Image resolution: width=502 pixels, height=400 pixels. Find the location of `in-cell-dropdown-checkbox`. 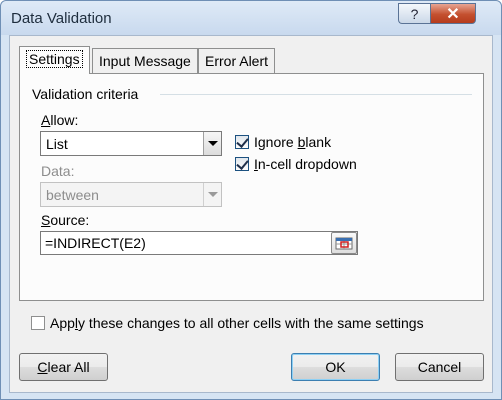

in-cell-dropdown-checkbox is located at coordinates (242, 164).